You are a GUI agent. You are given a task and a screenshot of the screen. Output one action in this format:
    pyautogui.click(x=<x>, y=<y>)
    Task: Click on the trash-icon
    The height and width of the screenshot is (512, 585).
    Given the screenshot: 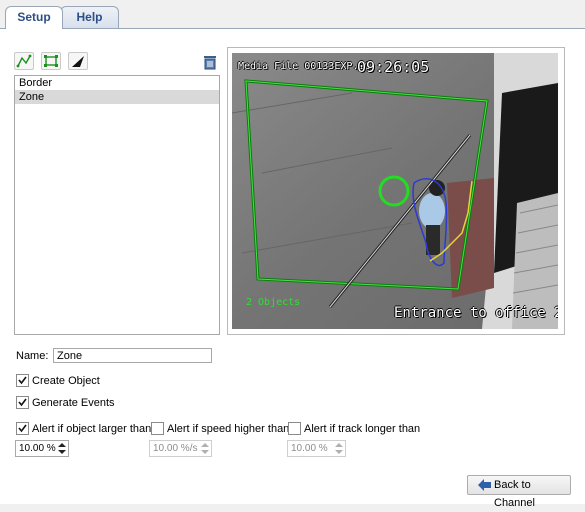 What is the action you would take?
    pyautogui.click(x=210, y=63)
    